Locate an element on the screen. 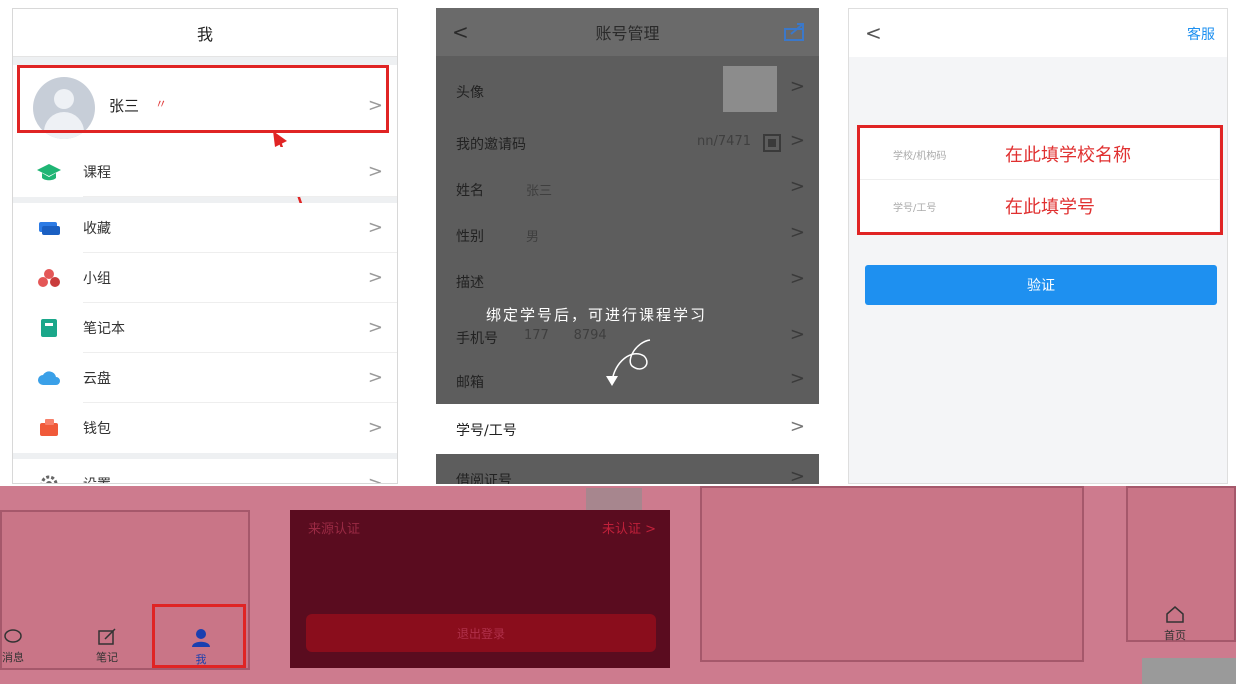 The image size is (1236, 684). row-avatar: 头像 > is located at coordinates (627, 90).